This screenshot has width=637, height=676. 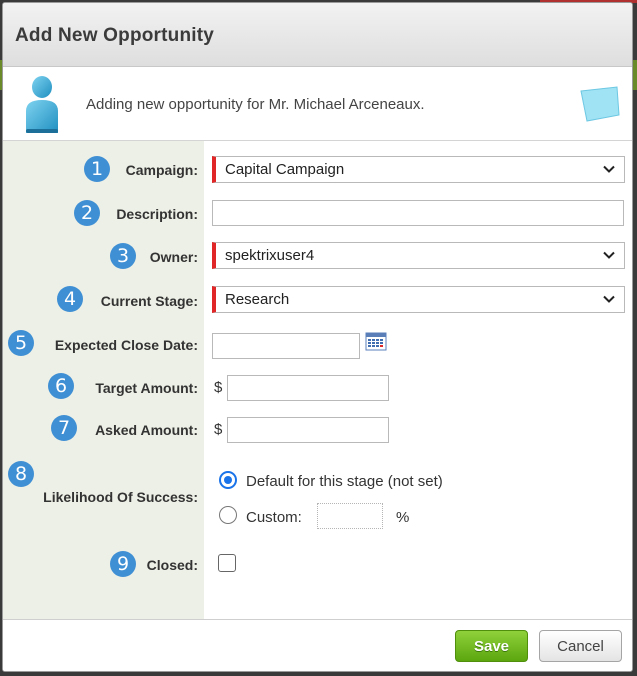 I want to click on cancel-button: Cancel, so click(x=580, y=646).